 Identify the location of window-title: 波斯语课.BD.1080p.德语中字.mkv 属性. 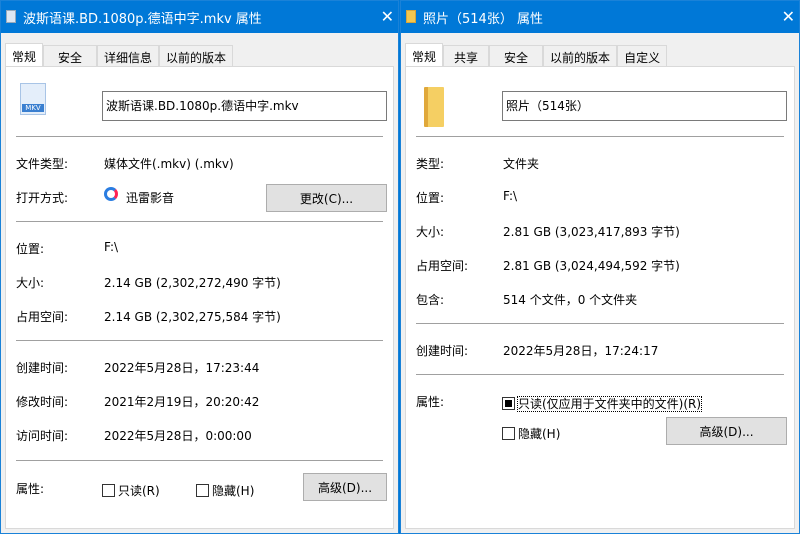
(142, 19).